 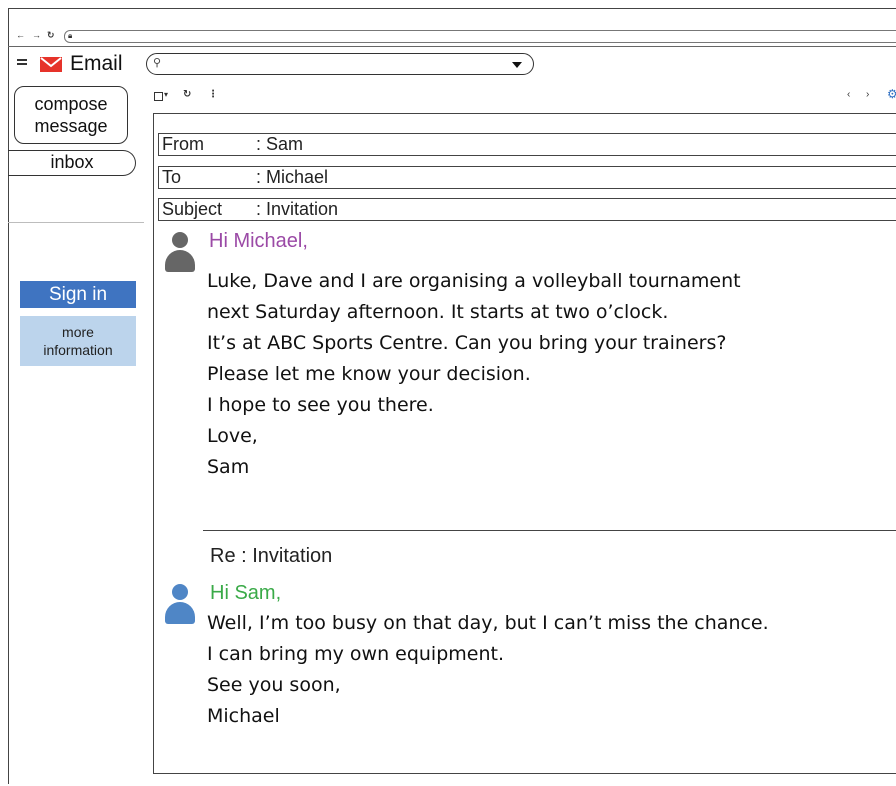 What do you see at coordinates (192, 209) in the screenshot?
I see `subject-label: Subject` at bounding box center [192, 209].